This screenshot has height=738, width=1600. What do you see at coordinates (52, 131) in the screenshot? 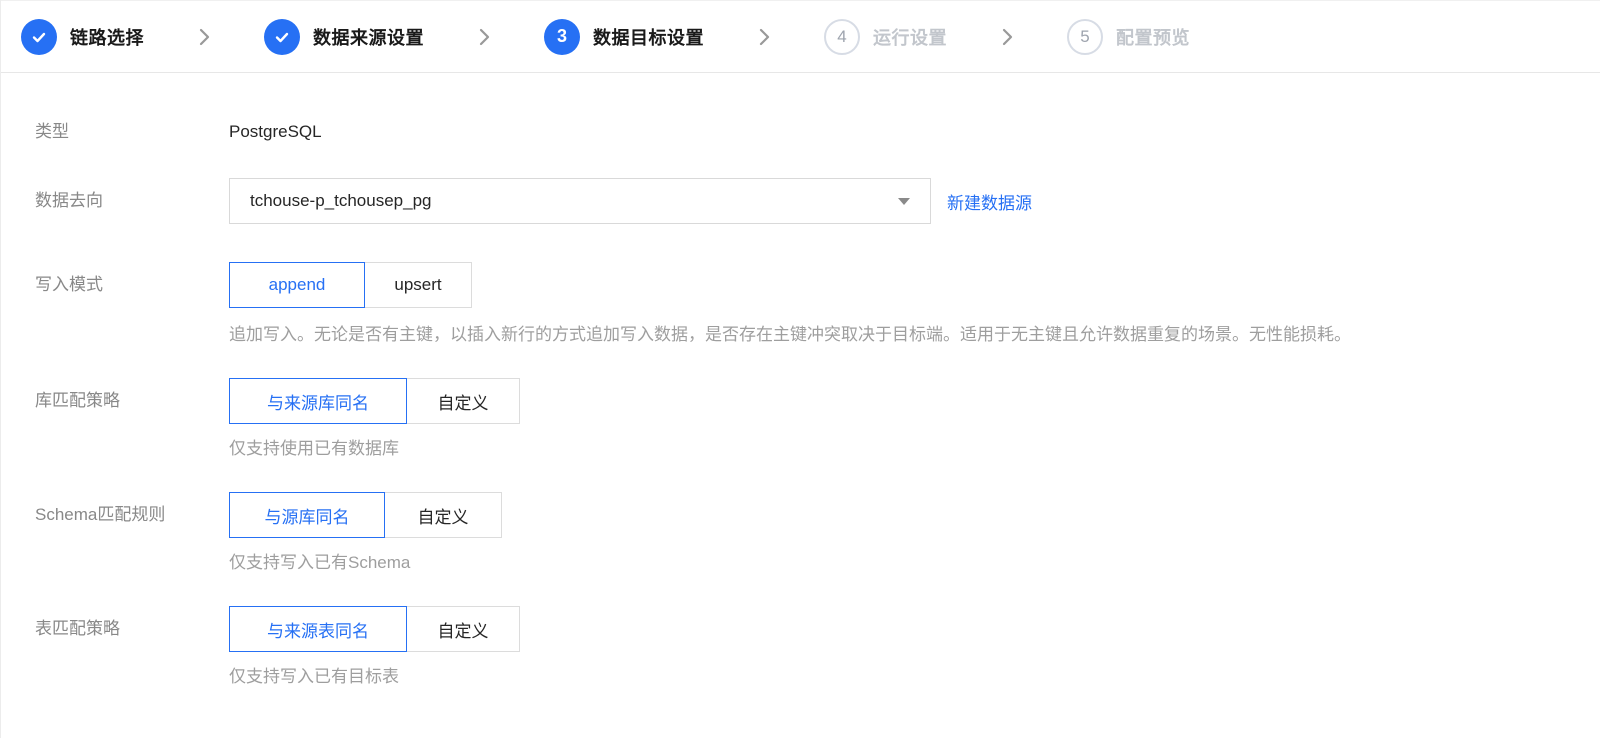
I see `type-label: 类型` at bounding box center [52, 131].